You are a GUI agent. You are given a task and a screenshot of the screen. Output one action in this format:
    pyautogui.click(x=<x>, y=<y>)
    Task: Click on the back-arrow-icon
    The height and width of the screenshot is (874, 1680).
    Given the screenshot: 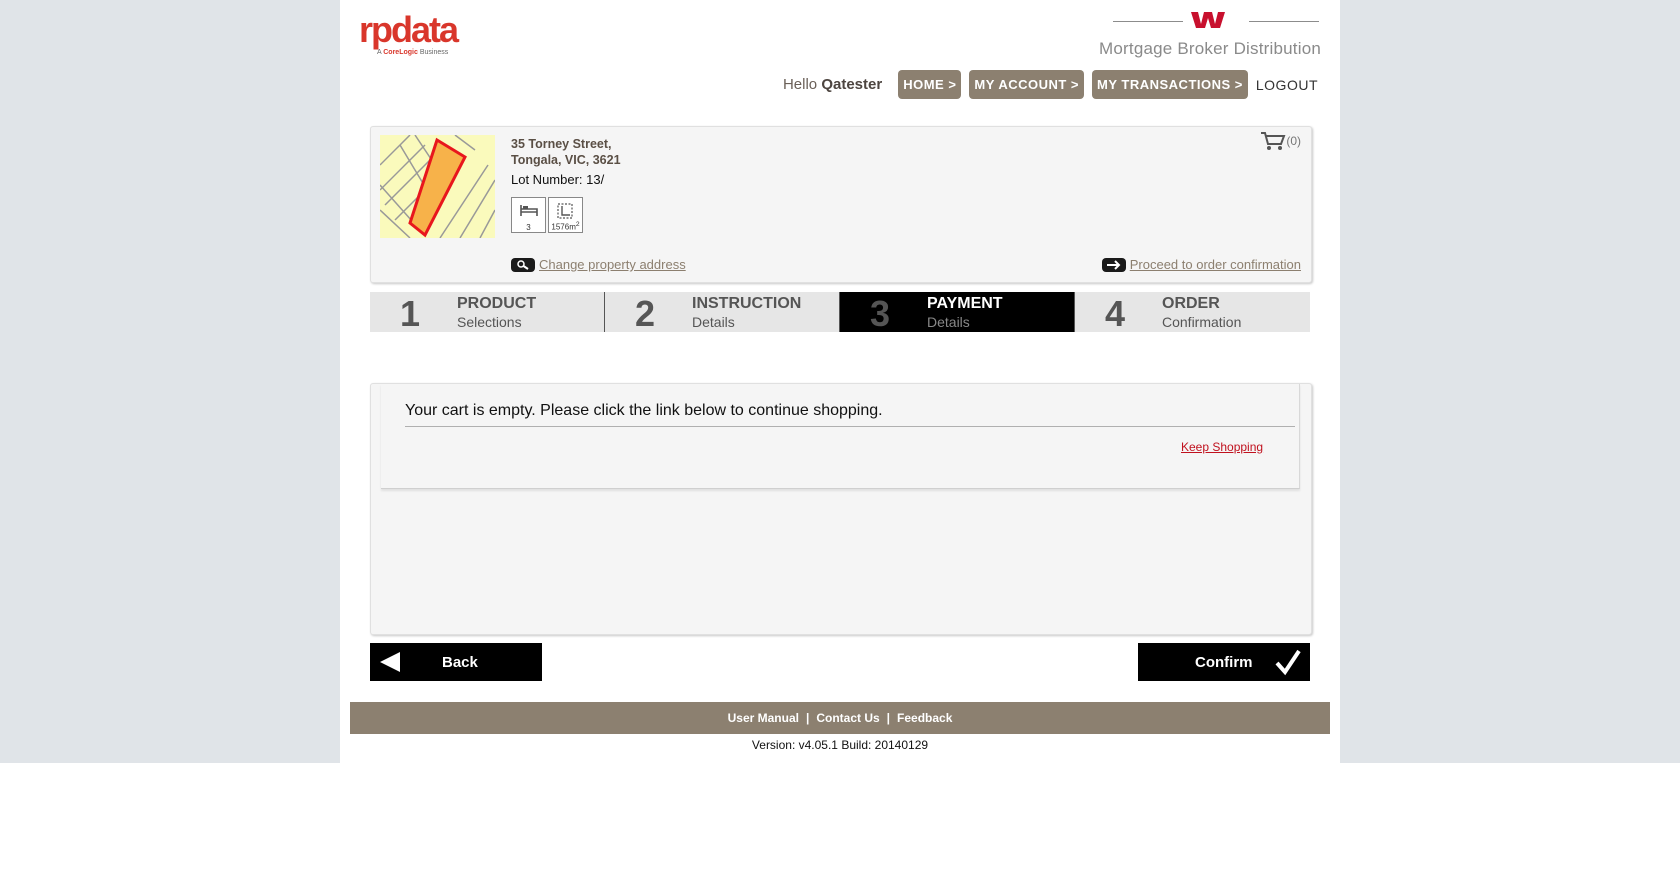 What is the action you would take?
    pyautogui.click(x=390, y=662)
    